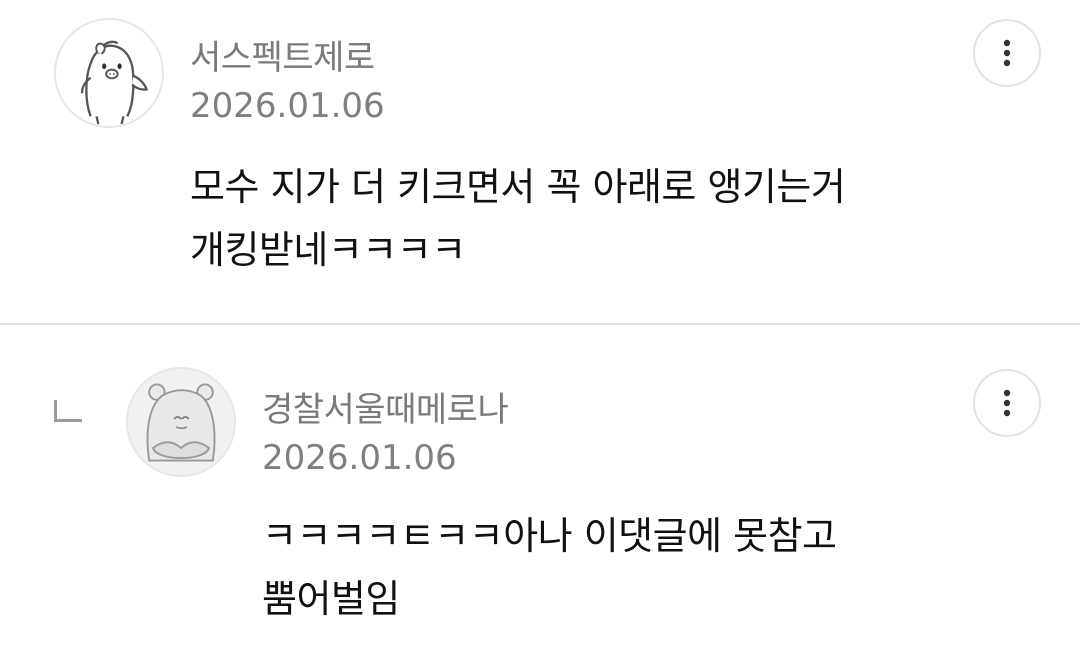  What do you see at coordinates (549, 536) in the screenshot?
I see `comment-text-line: ㅋㅋㅋㅋㅌㅋㅋ아나 이댓글에 못참고` at bounding box center [549, 536].